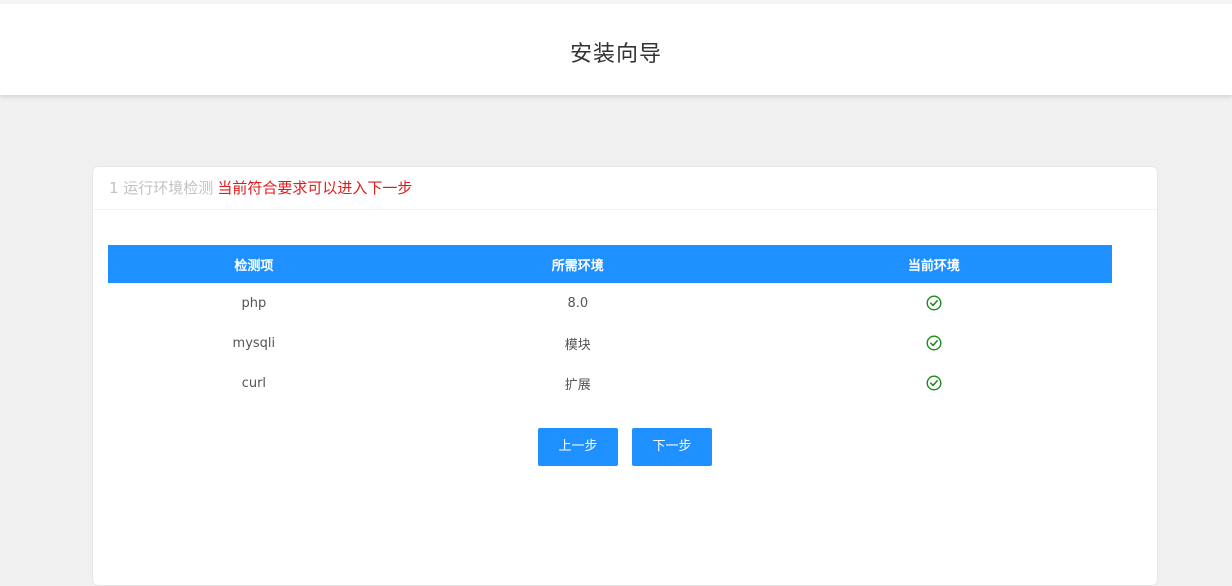 Image resolution: width=1232 pixels, height=586 pixels. What do you see at coordinates (578, 447) in the screenshot?
I see `prev-step-button: 上一步` at bounding box center [578, 447].